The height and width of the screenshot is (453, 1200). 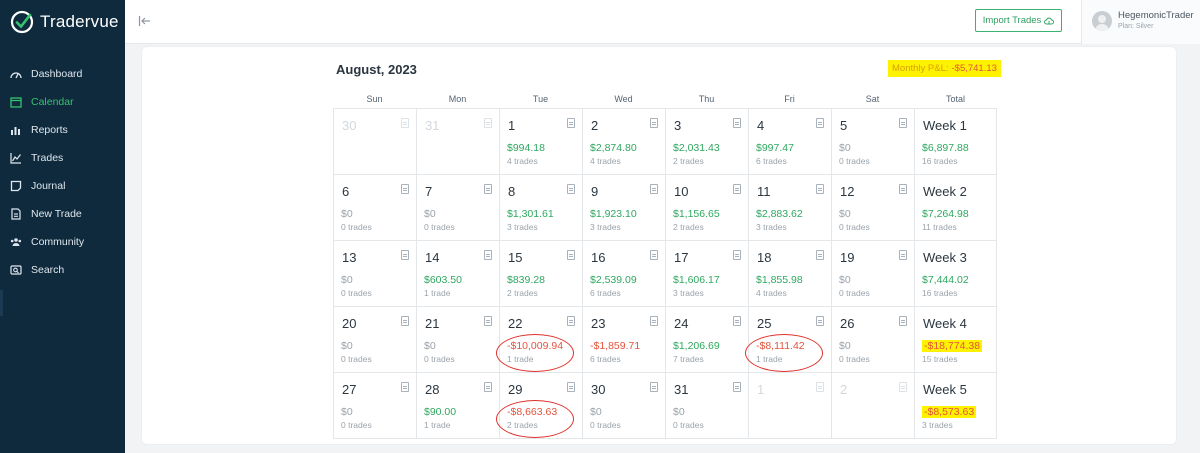 I want to click on day-cell: 29 -$8,663.63 2 trades, so click(x=539, y=405).